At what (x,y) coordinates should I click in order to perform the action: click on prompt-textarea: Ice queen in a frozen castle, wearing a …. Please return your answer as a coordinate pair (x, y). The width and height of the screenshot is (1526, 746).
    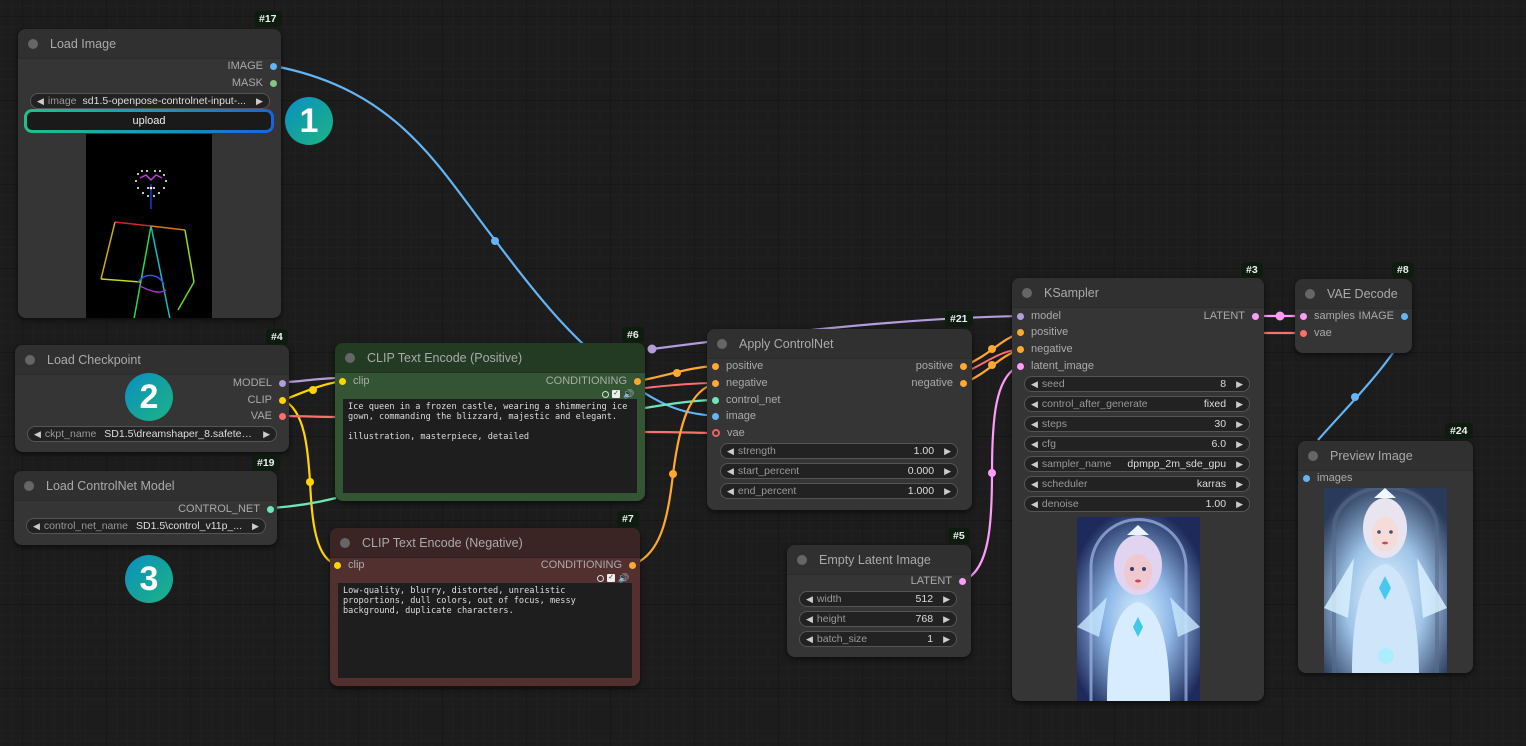
    Looking at the image, I should click on (490, 446).